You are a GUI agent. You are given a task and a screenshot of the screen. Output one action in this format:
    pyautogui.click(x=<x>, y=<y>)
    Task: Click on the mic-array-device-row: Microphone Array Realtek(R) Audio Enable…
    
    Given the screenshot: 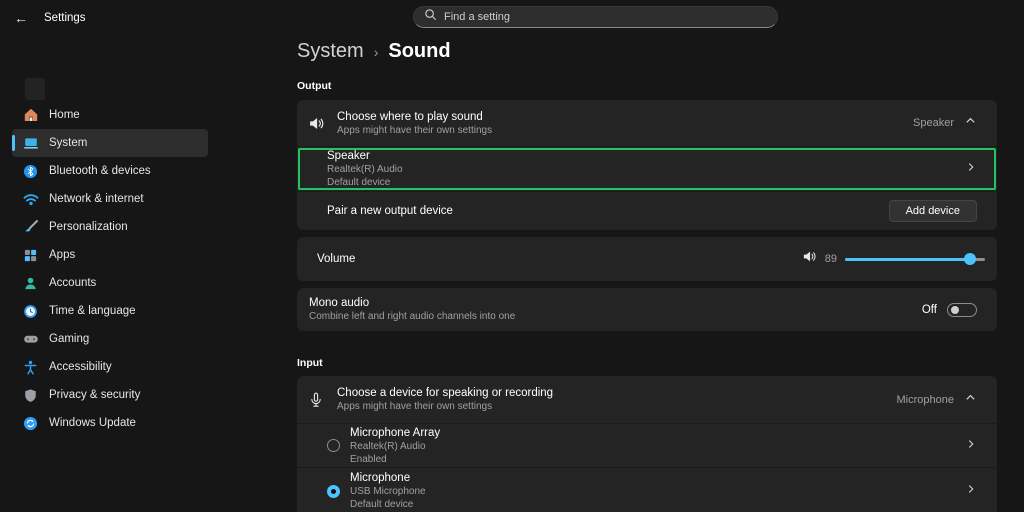 What is the action you would take?
    pyautogui.click(x=647, y=445)
    